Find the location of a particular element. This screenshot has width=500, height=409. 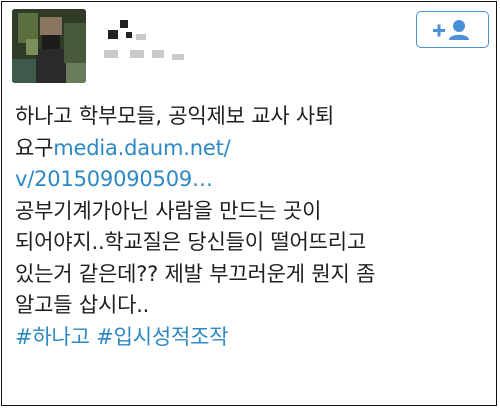

tweet-text-segment: 요구 is located at coordinates (34, 147).